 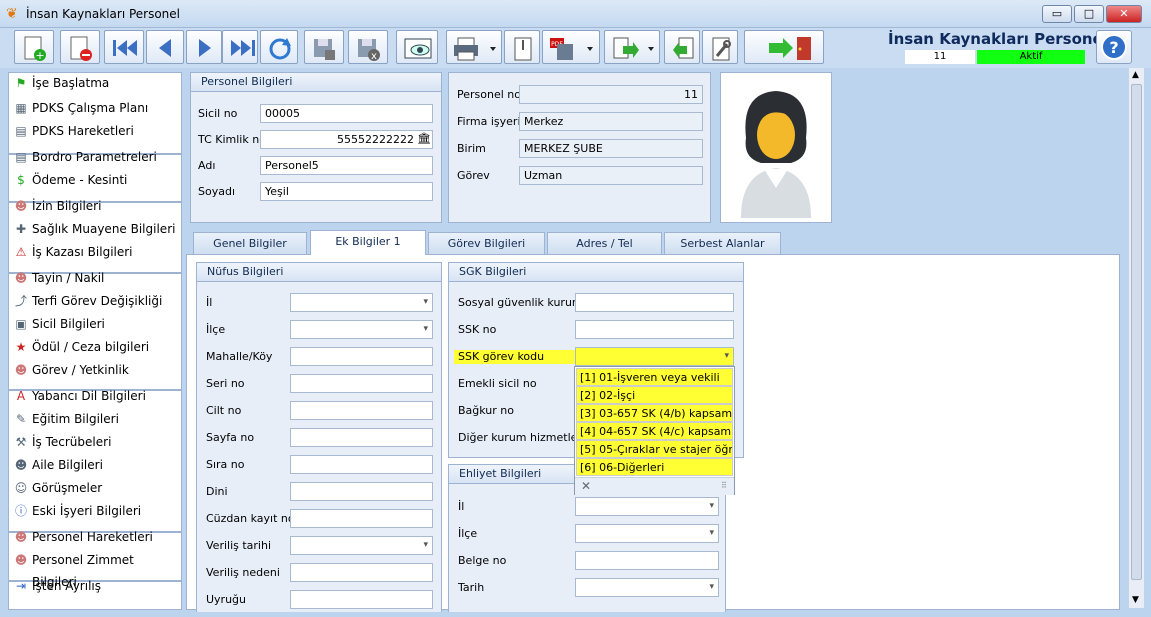 What do you see at coordinates (94, 324) in the screenshot?
I see `sidebar-item-10: ▣ Sicil Bilgileri` at bounding box center [94, 324].